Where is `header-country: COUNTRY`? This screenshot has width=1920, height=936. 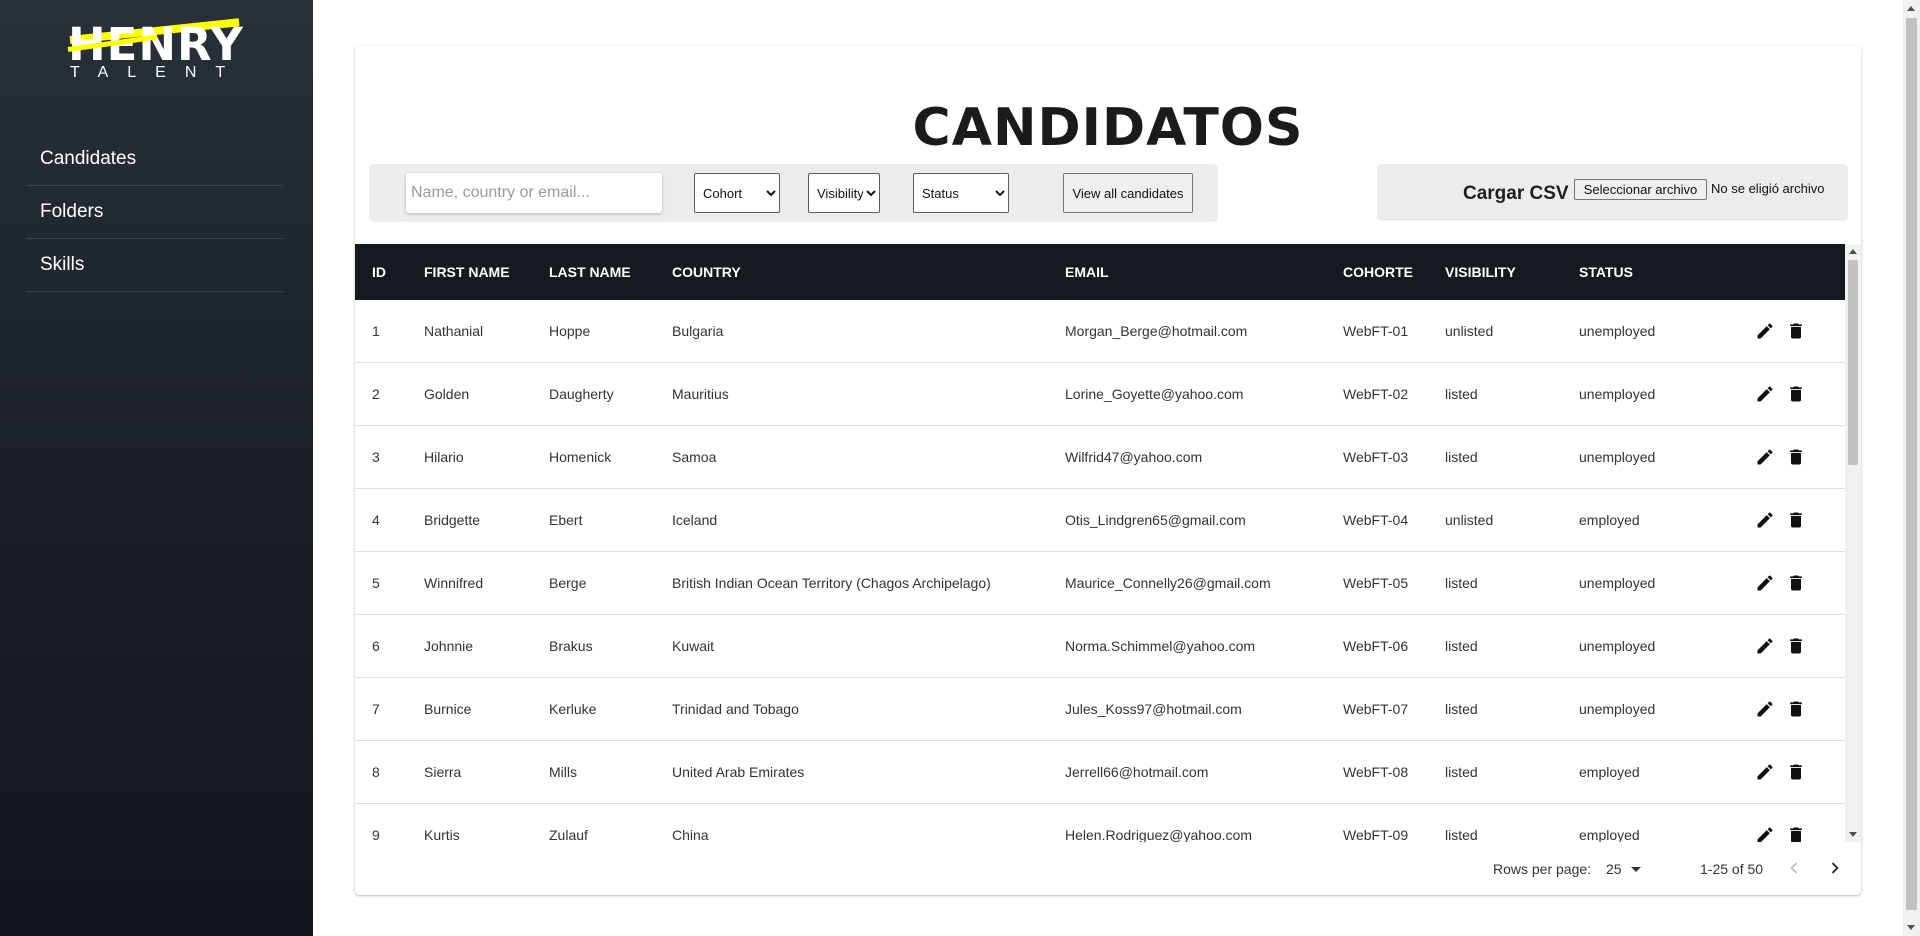 header-country: COUNTRY is located at coordinates (706, 272).